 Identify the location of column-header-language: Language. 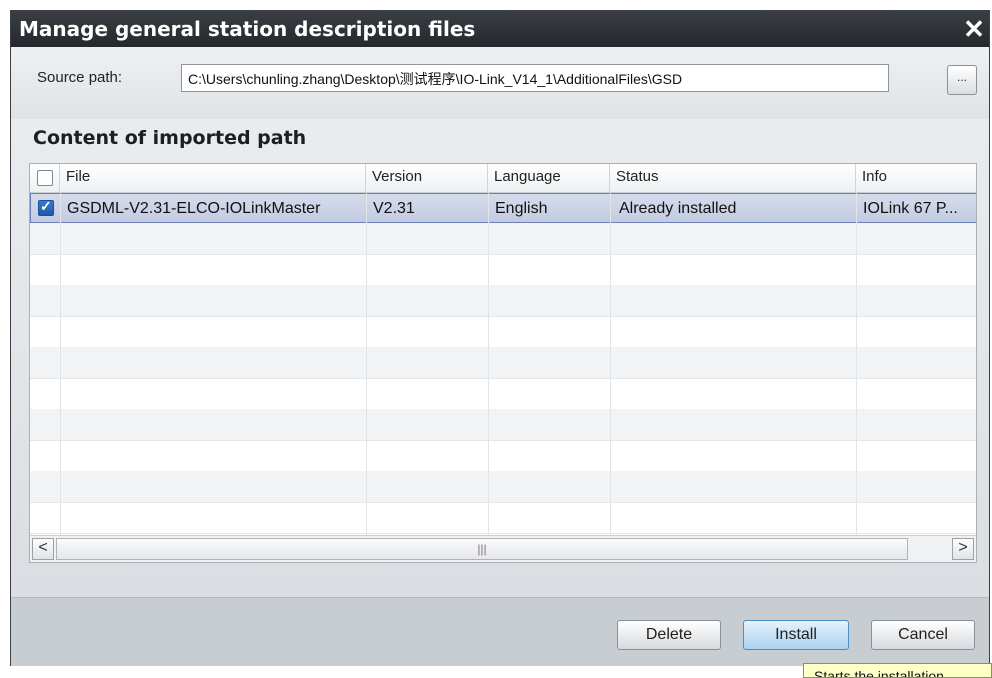
(549, 178).